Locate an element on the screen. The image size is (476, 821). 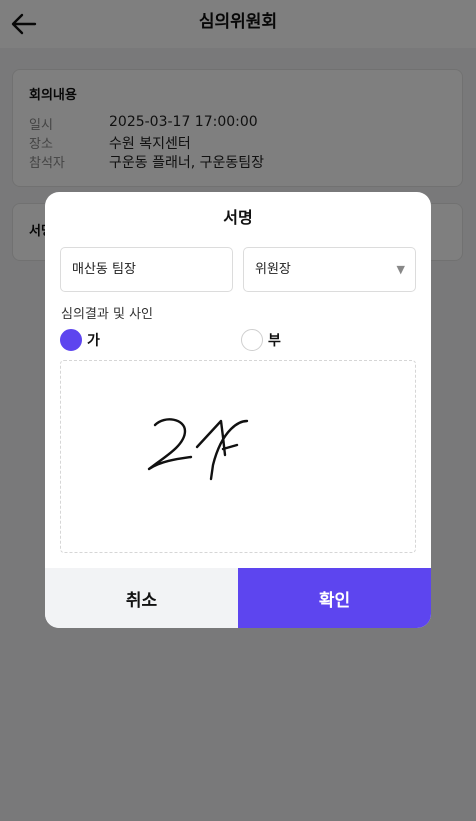
confirm-button: 확인 is located at coordinates (334, 598).